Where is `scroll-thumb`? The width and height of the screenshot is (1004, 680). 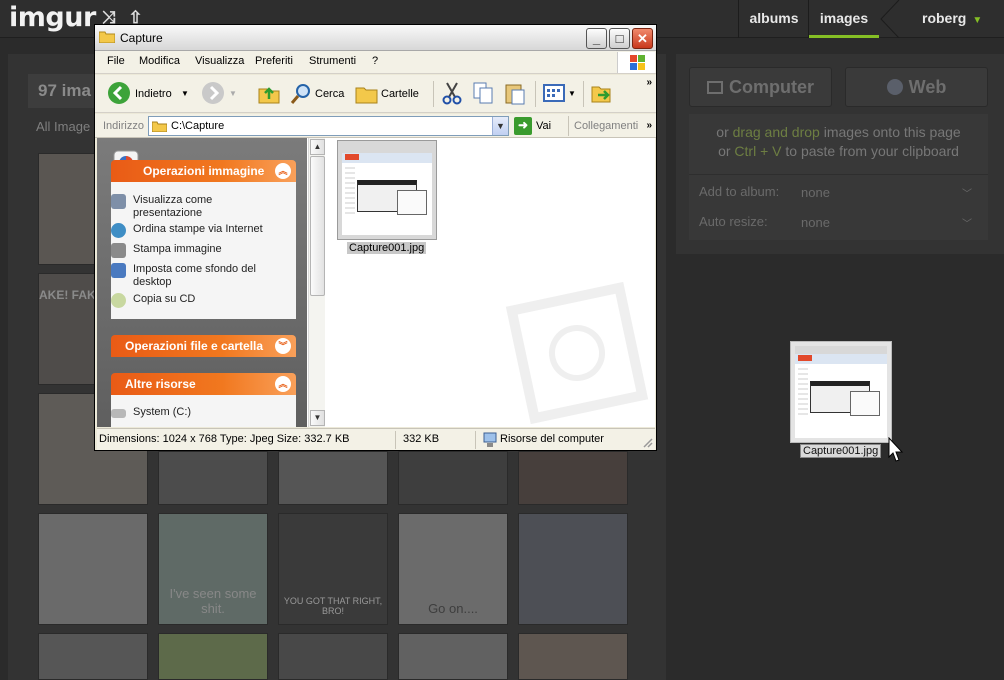 scroll-thumb is located at coordinates (317, 226).